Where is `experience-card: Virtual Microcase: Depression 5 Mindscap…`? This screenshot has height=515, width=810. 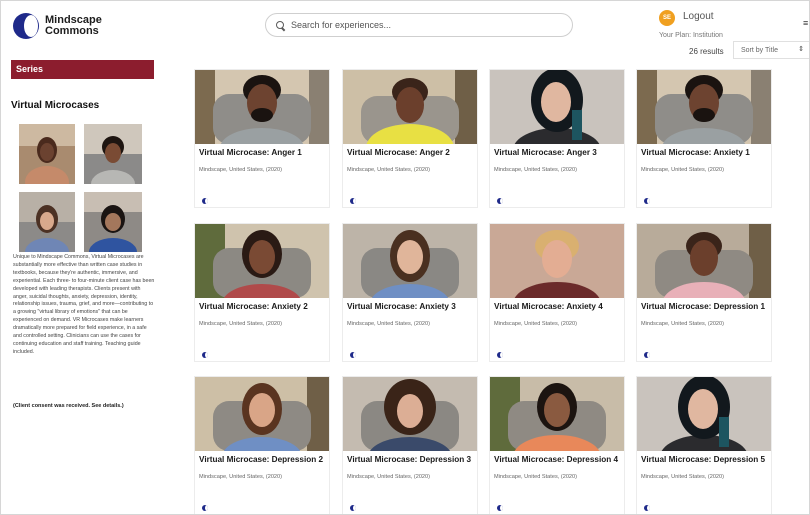
experience-card: Virtual Microcase: Depression 5 Mindscap… is located at coordinates (704, 445).